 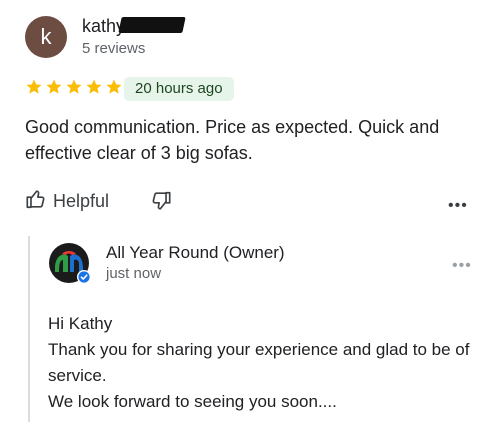 What do you see at coordinates (46, 37) in the screenshot?
I see `reviewer-avatar: k` at bounding box center [46, 37].